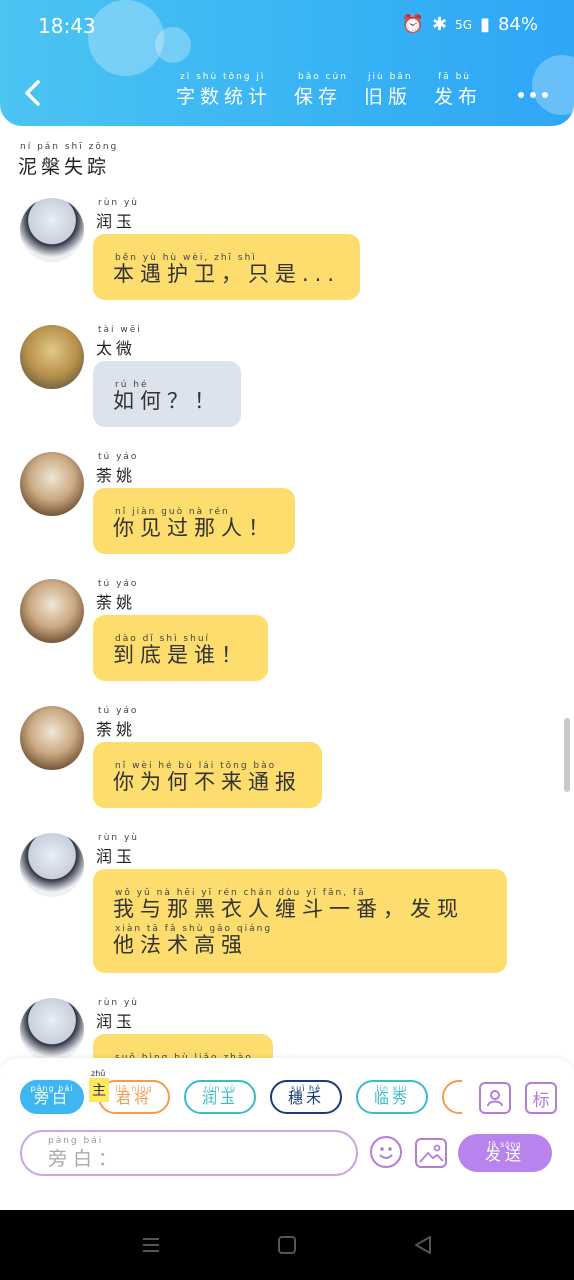 The image size is (574, 1280). I want to click on word-count-button: zì shù tǒng jì 字数统计, so click(224, 90).